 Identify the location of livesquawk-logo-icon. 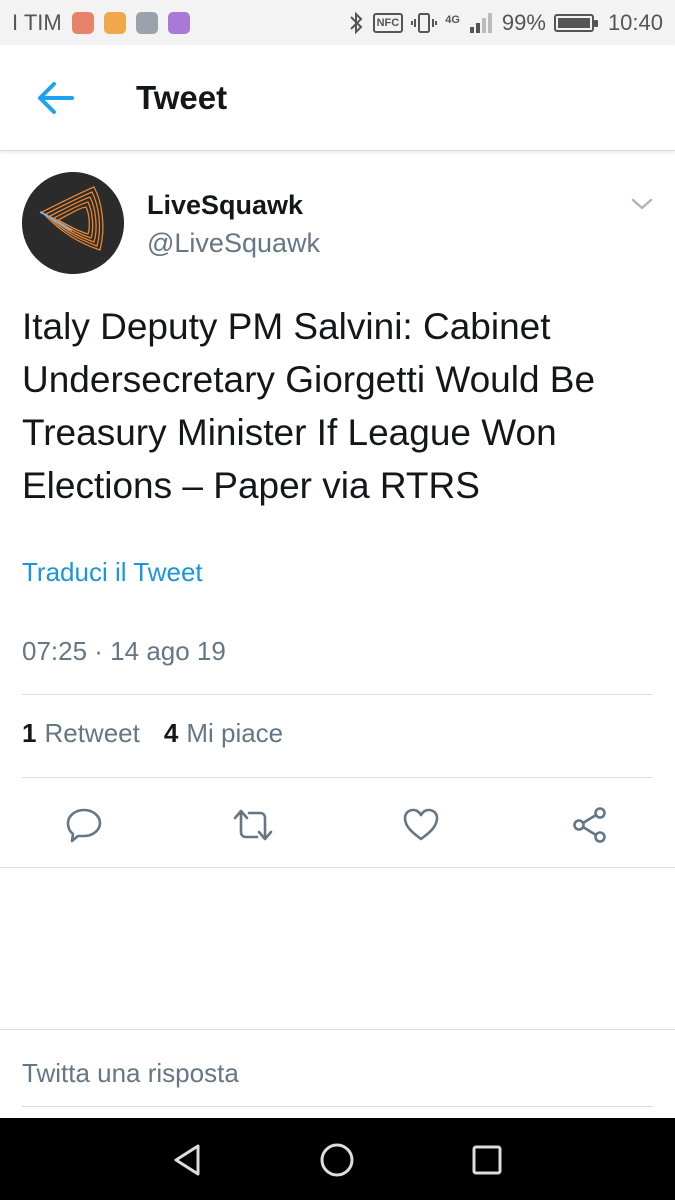
(73, 223).